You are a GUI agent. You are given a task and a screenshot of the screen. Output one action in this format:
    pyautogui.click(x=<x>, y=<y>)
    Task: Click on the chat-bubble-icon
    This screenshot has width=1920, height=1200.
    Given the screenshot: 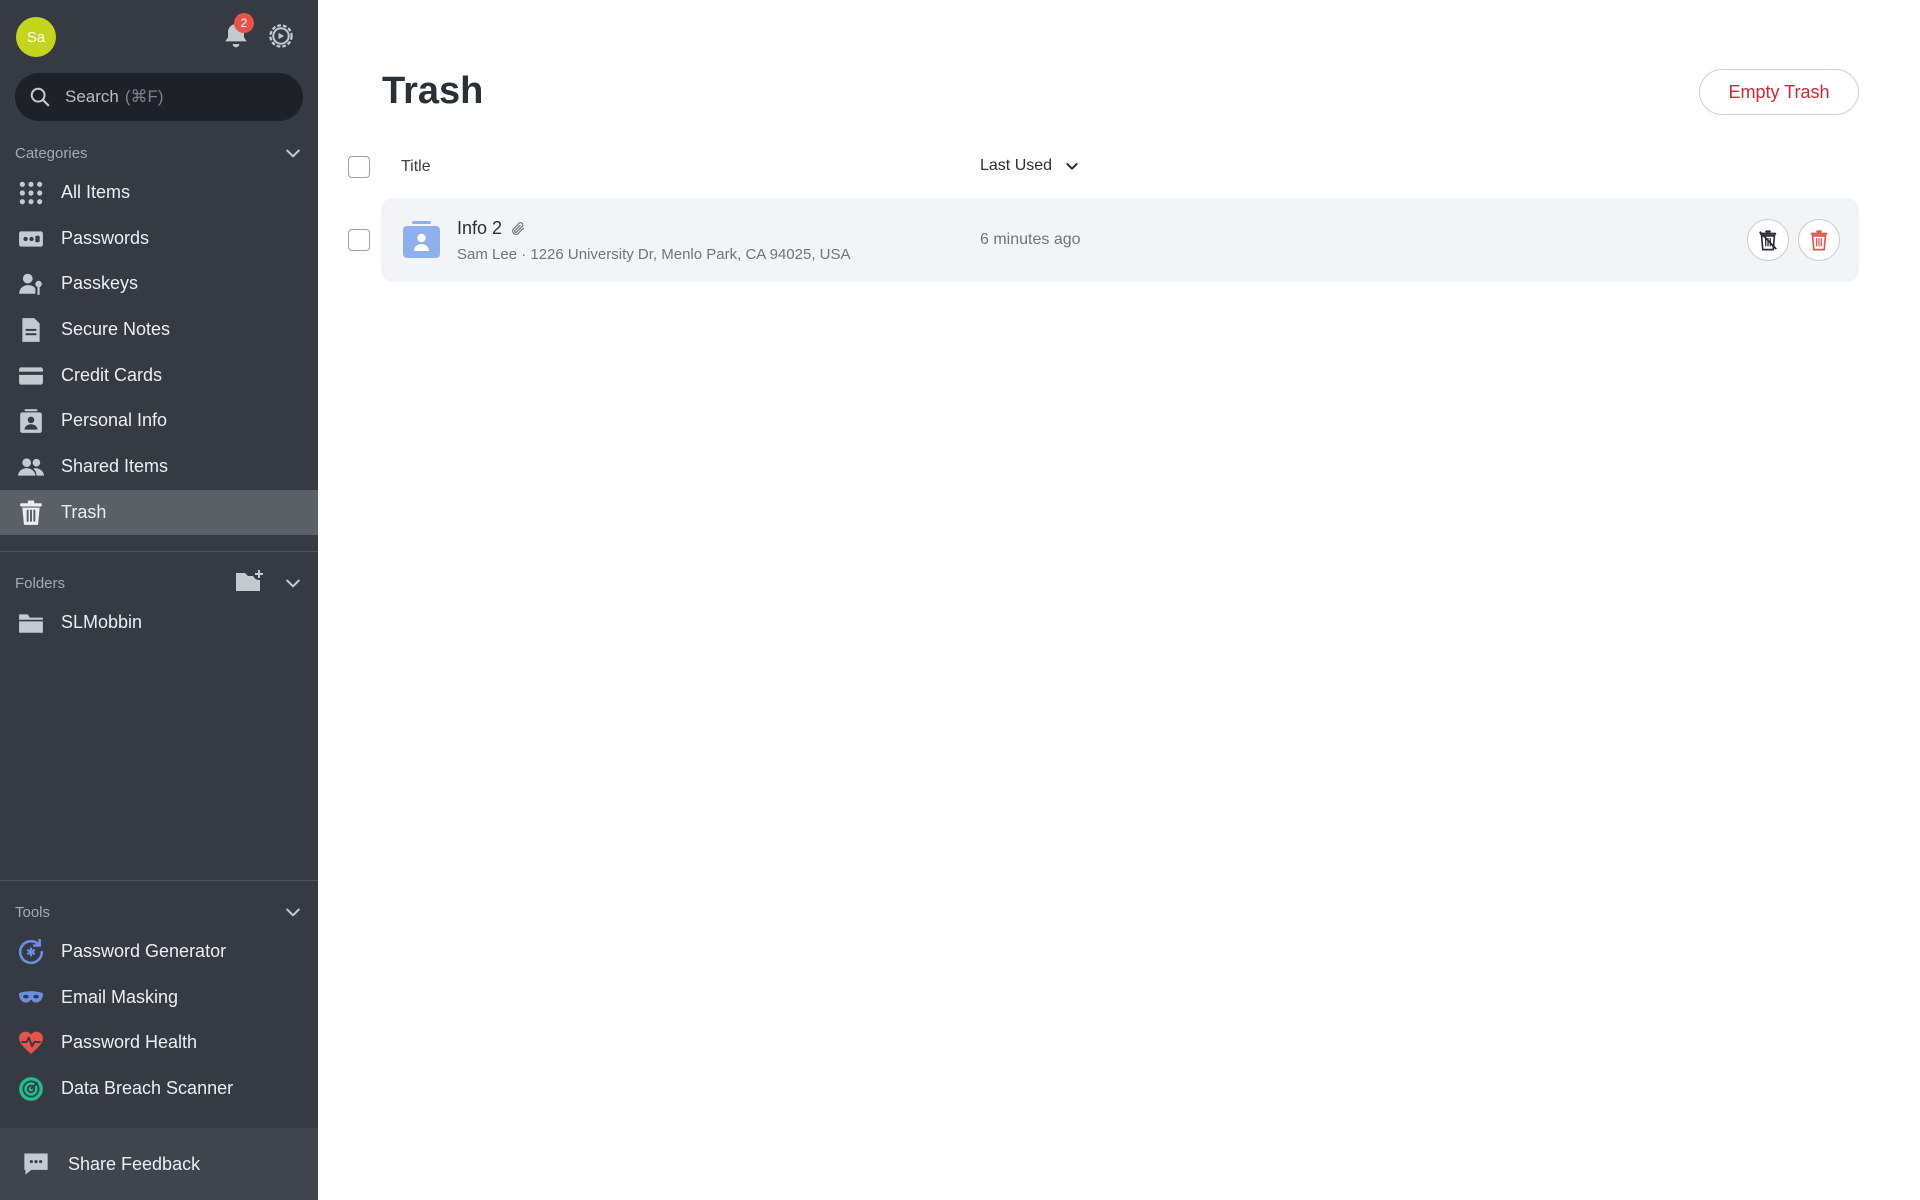 What is the action you would take?
    pyautogui.click(x=36, y=1164)
    